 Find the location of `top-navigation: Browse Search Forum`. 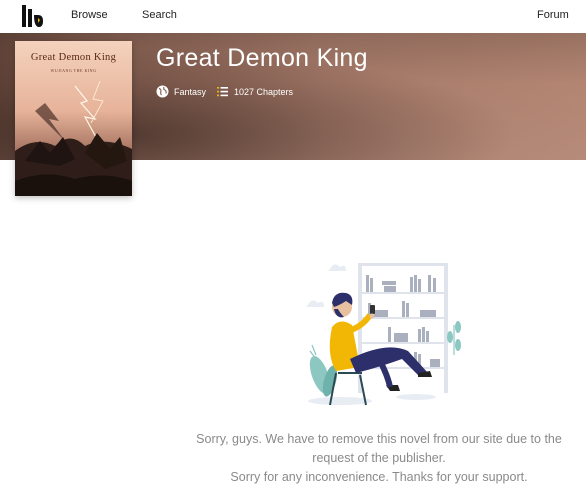

top-navigation: Browse Search Forum is located at coordinates (293, 16).